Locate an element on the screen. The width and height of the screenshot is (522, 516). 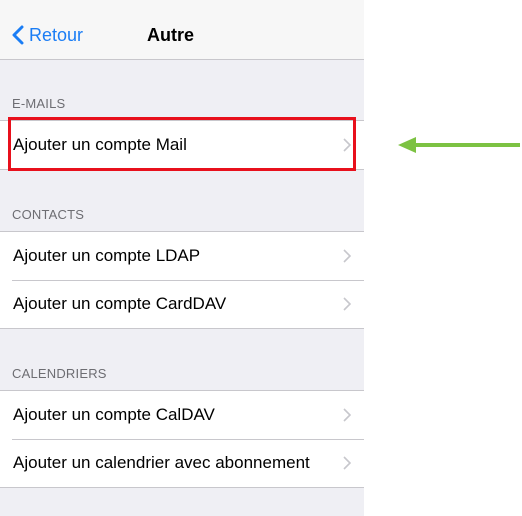
row-add-ldap-account: Ajouter un compte LDAP is located at coordinates (182, 256).